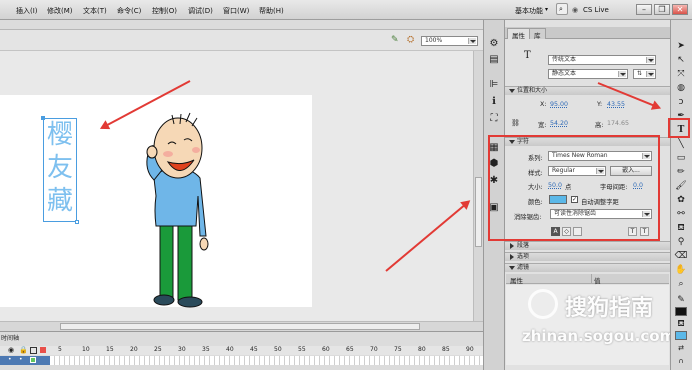  Describe the element at coordinates (59, 135) in the screenshot. I see `stage-char-1: 樱` at that location.